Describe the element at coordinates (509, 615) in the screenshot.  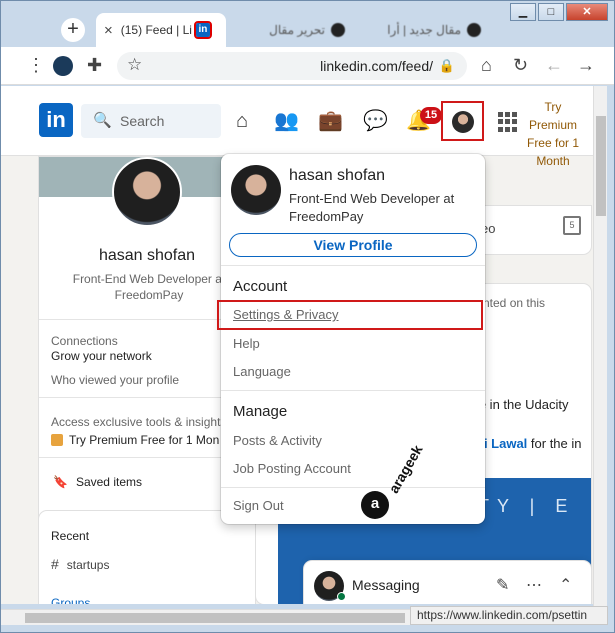
I see `status-bar-url: https://www.linkedin.com/psettin` at that location.